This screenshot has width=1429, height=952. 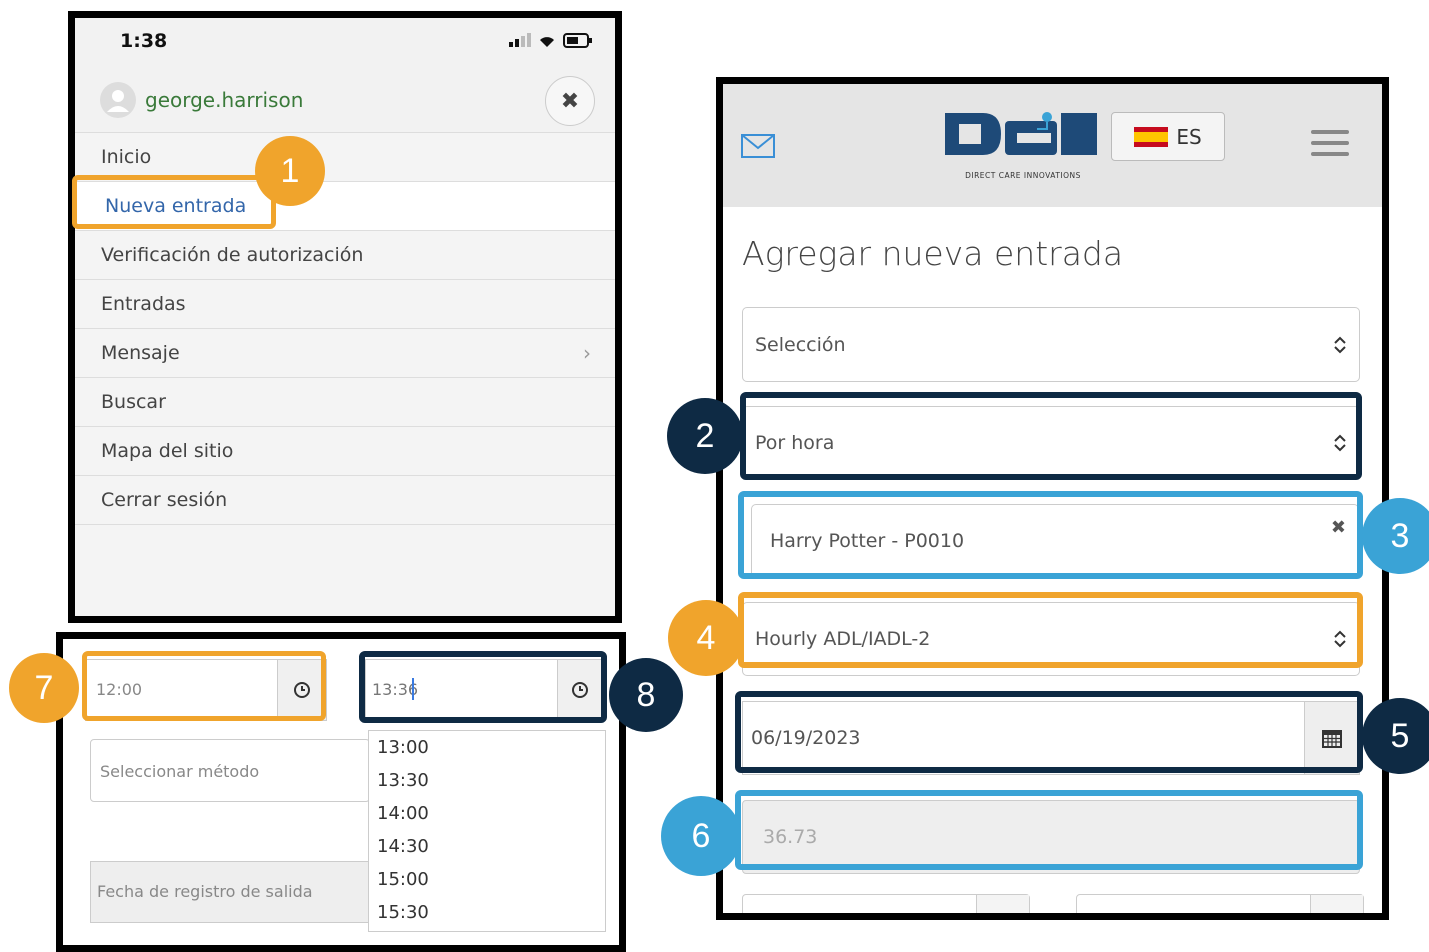 I want to click on time-options-dropdown: 13:00 13:30 14:00 14:30 15:00 15:30, so click(x=487, y=831).